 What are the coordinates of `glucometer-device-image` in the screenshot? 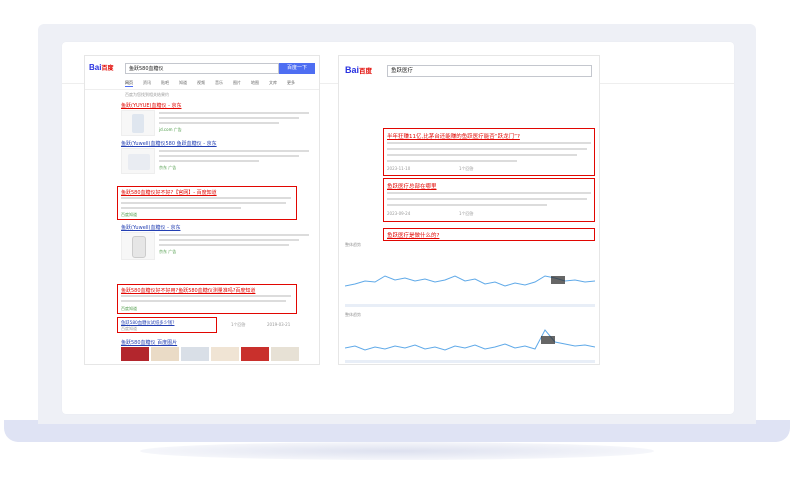 It's located at (139, 247).